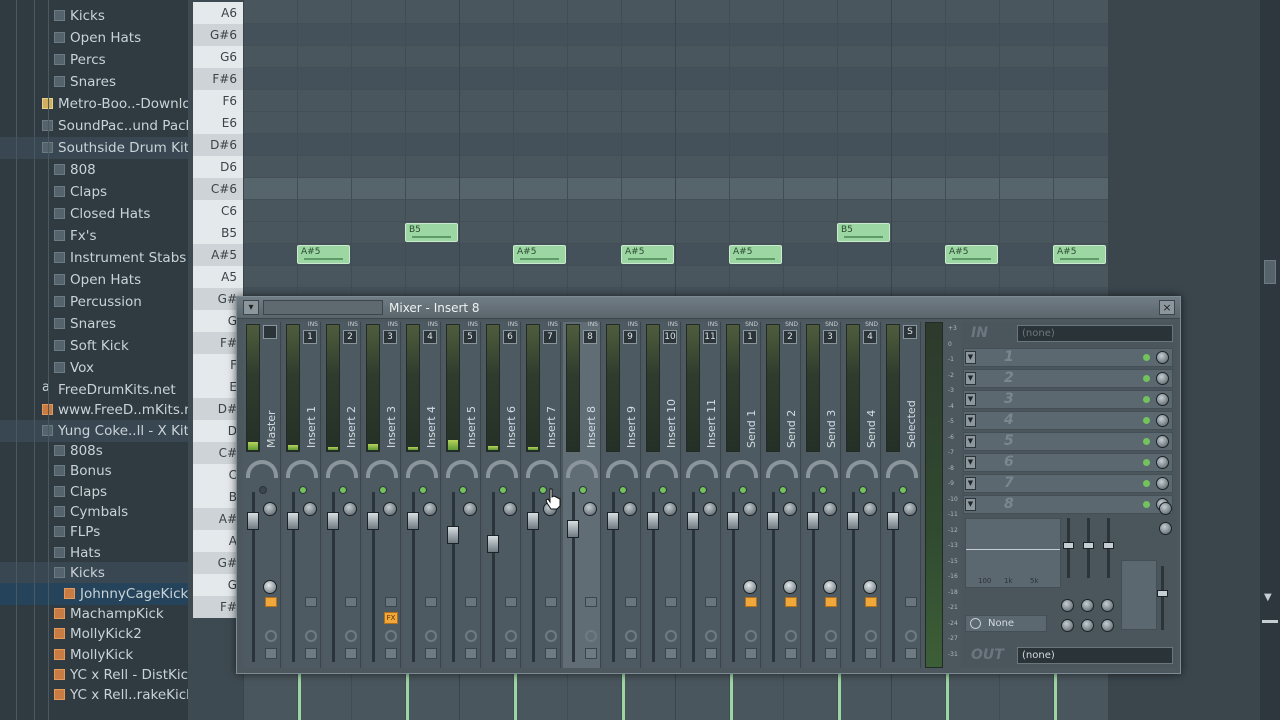 The image size is (1280, 720). Describe the element at coordinates (550, 337) in the screenshot. I see `strip-route-number: 7` at that location.